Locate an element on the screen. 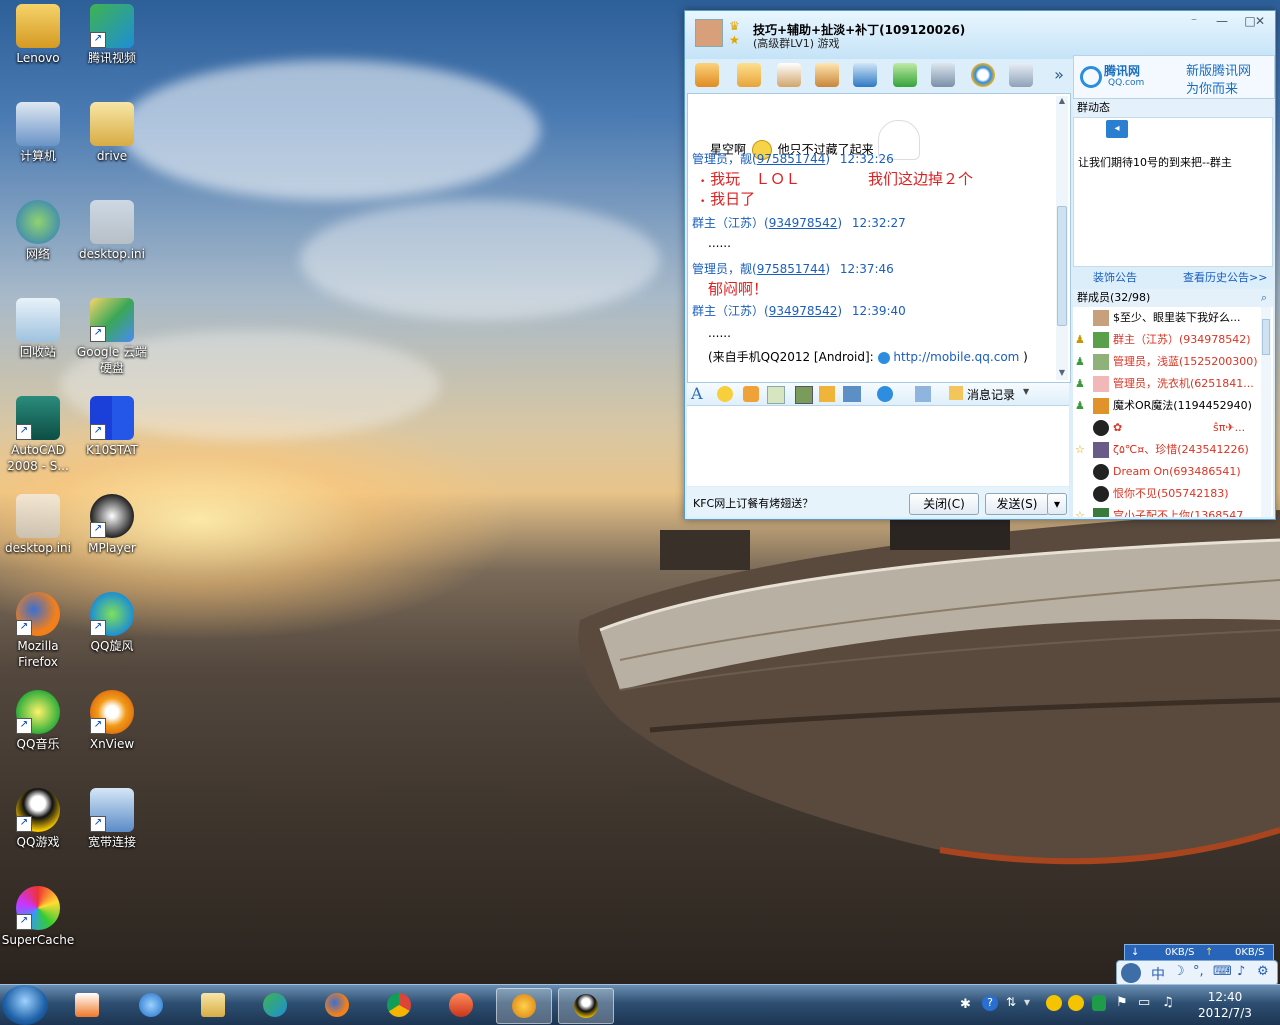  moon-icon: ☽ is located at coordinates (1179, 971).